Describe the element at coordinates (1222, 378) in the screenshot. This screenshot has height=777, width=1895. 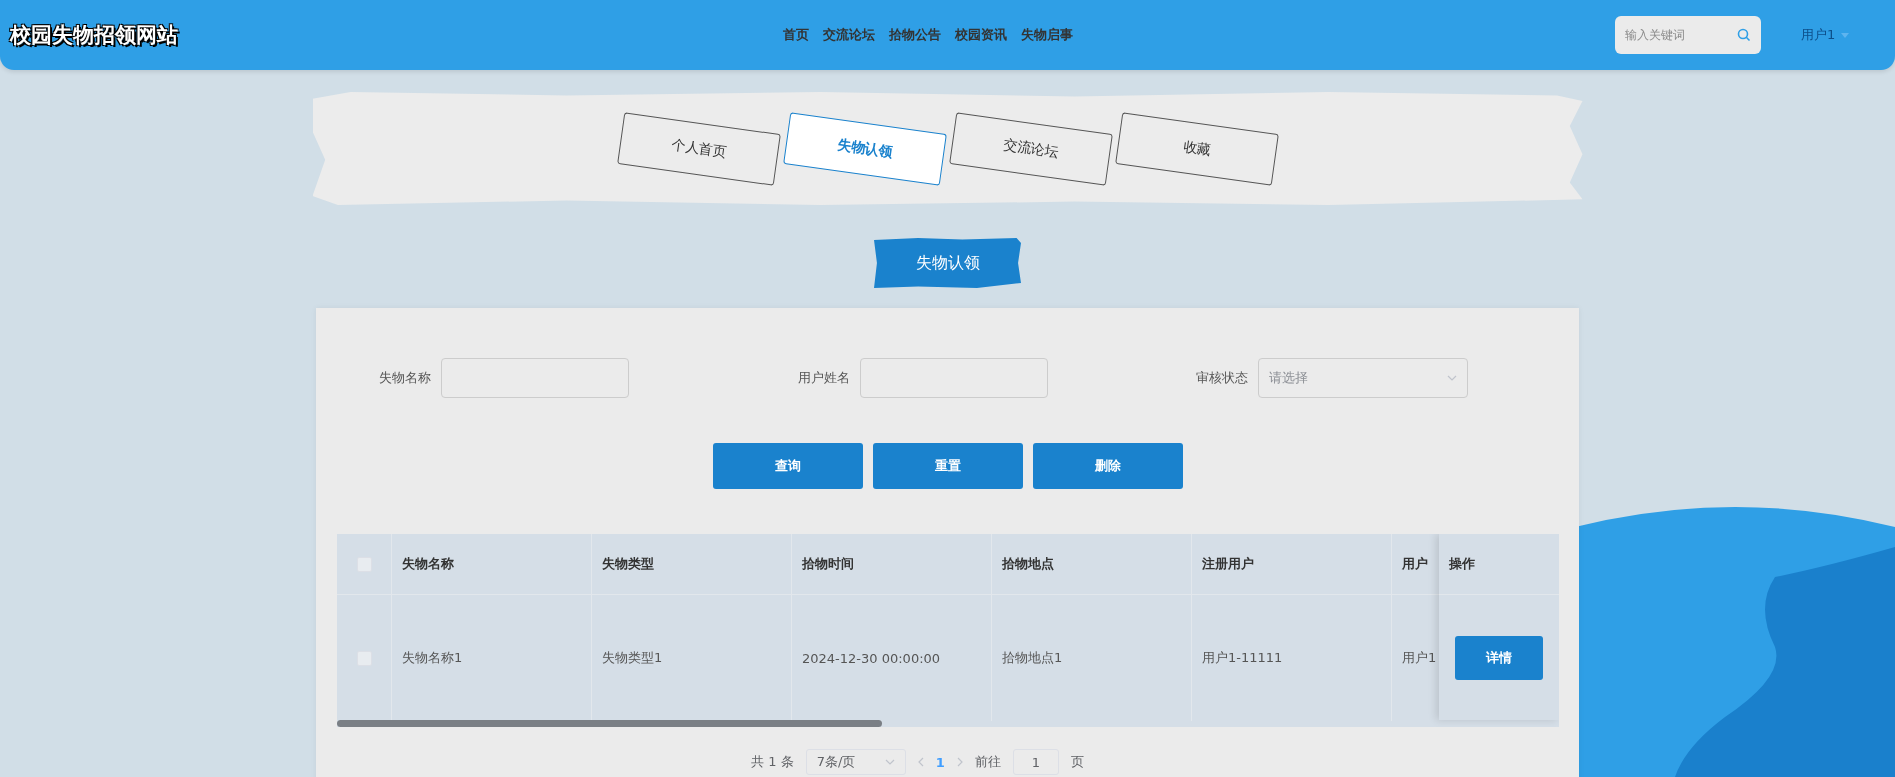
I see `field-label: 审核状态` at that location.